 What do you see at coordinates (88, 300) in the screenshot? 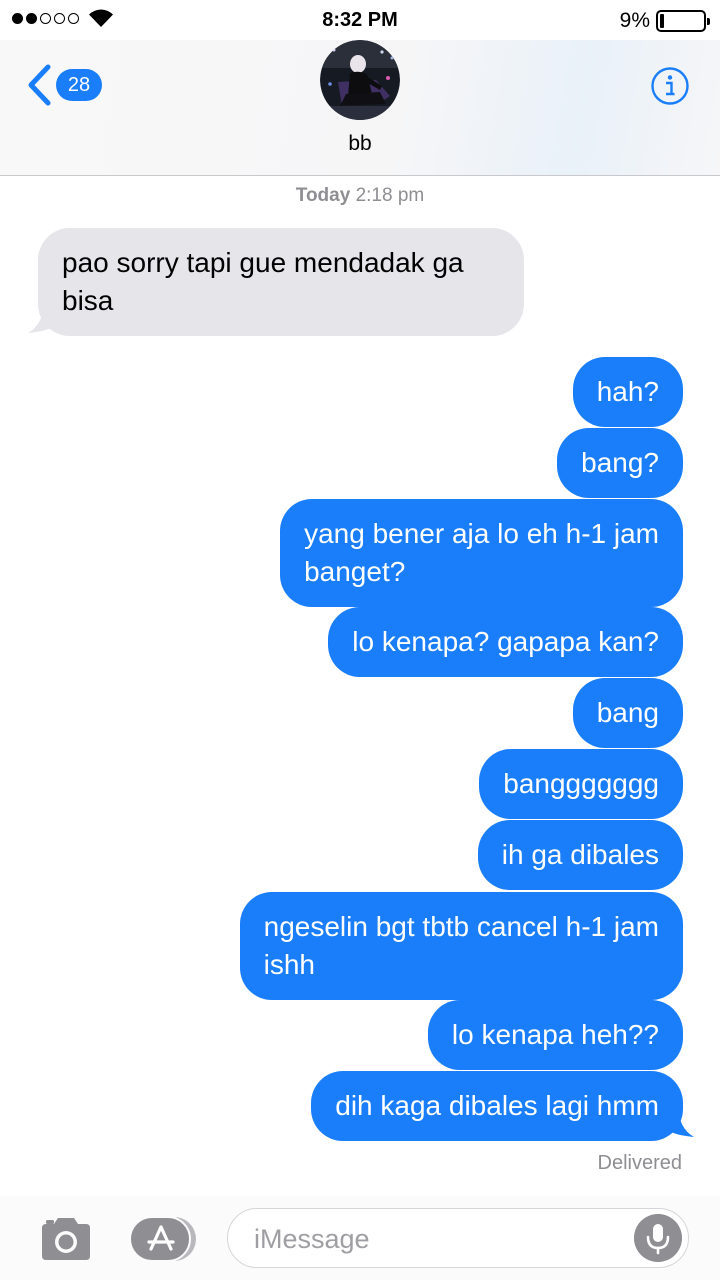
I see `message-line: bisa` at bounding box center [88, 300].